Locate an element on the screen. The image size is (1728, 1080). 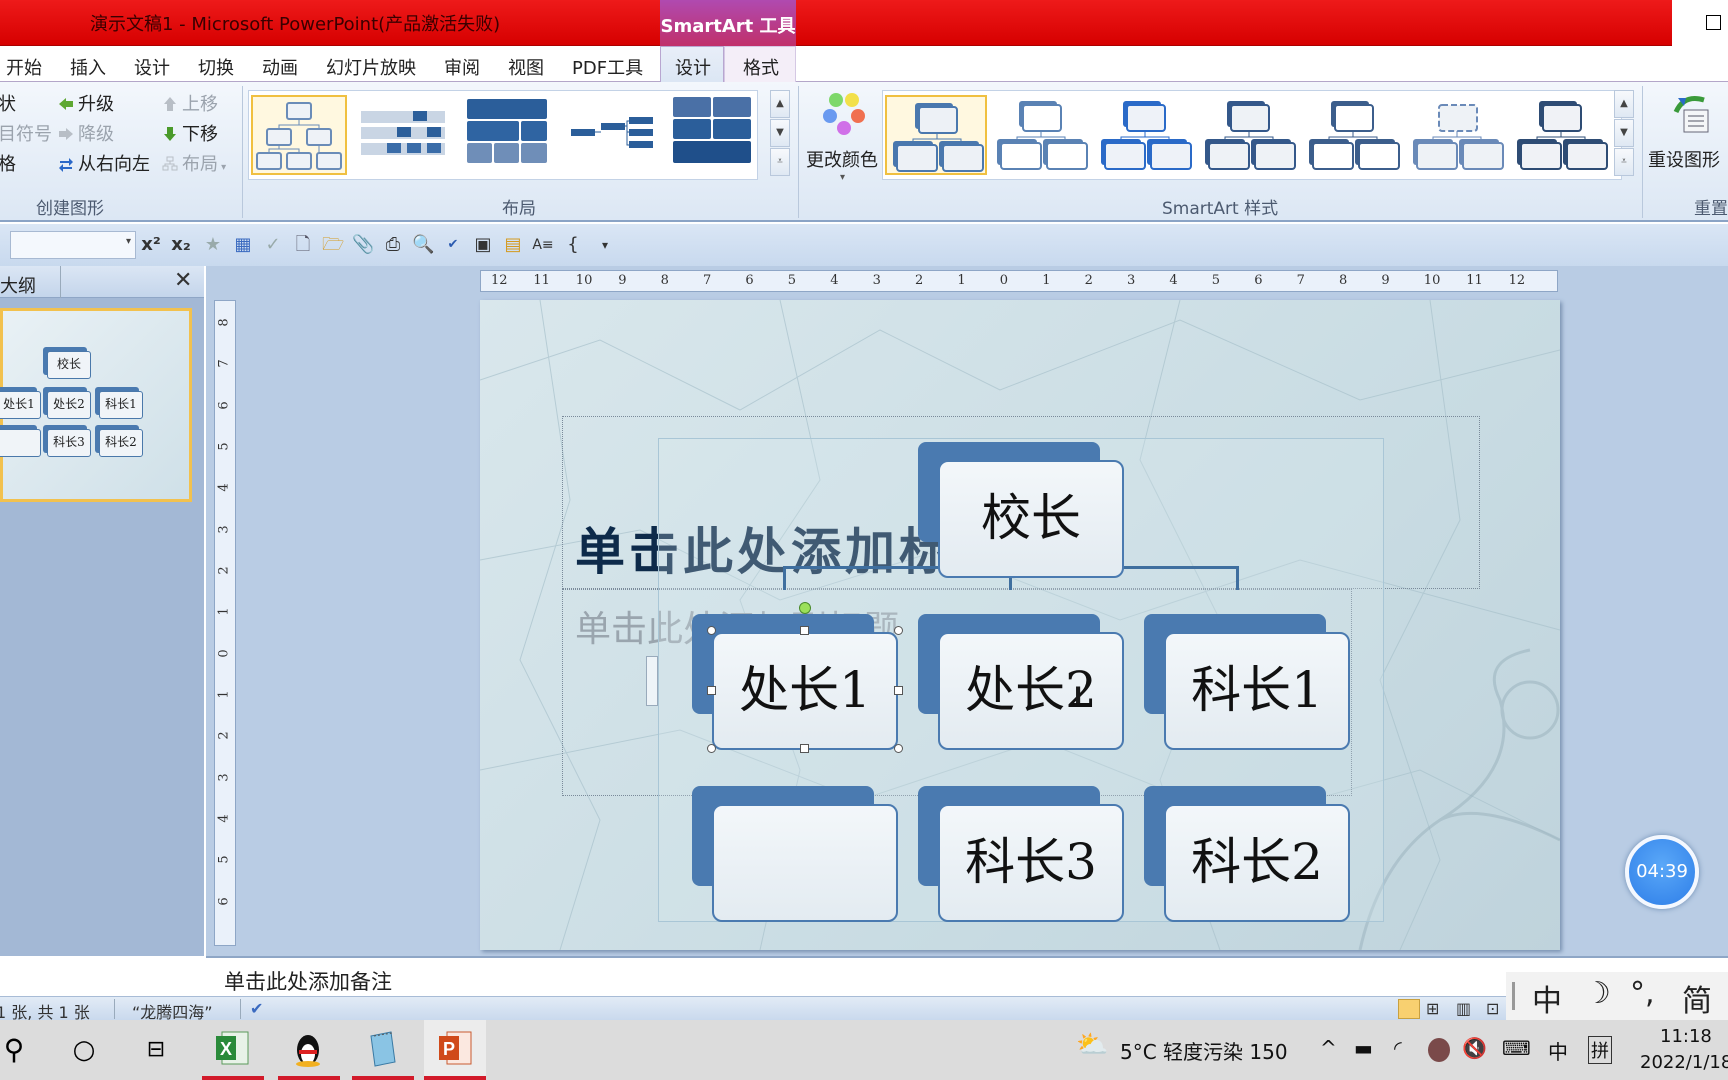
tab-pdf-tools: PDF工具 is located at coordinates (607, 67).